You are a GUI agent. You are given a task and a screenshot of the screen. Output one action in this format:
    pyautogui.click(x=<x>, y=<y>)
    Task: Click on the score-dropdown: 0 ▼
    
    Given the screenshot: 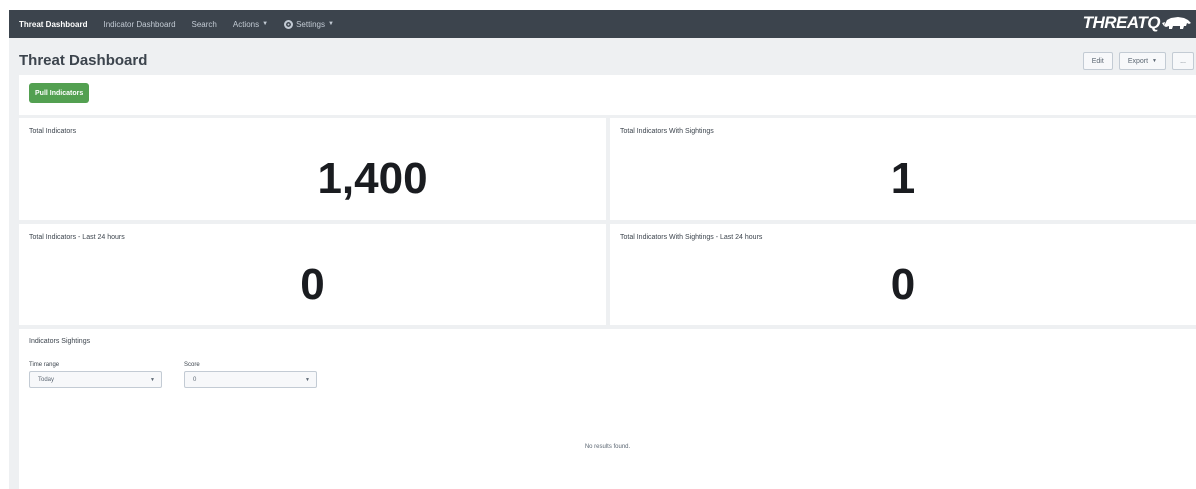 What is the action you would take?
    pyautogui.click(x=250, y=379)
    